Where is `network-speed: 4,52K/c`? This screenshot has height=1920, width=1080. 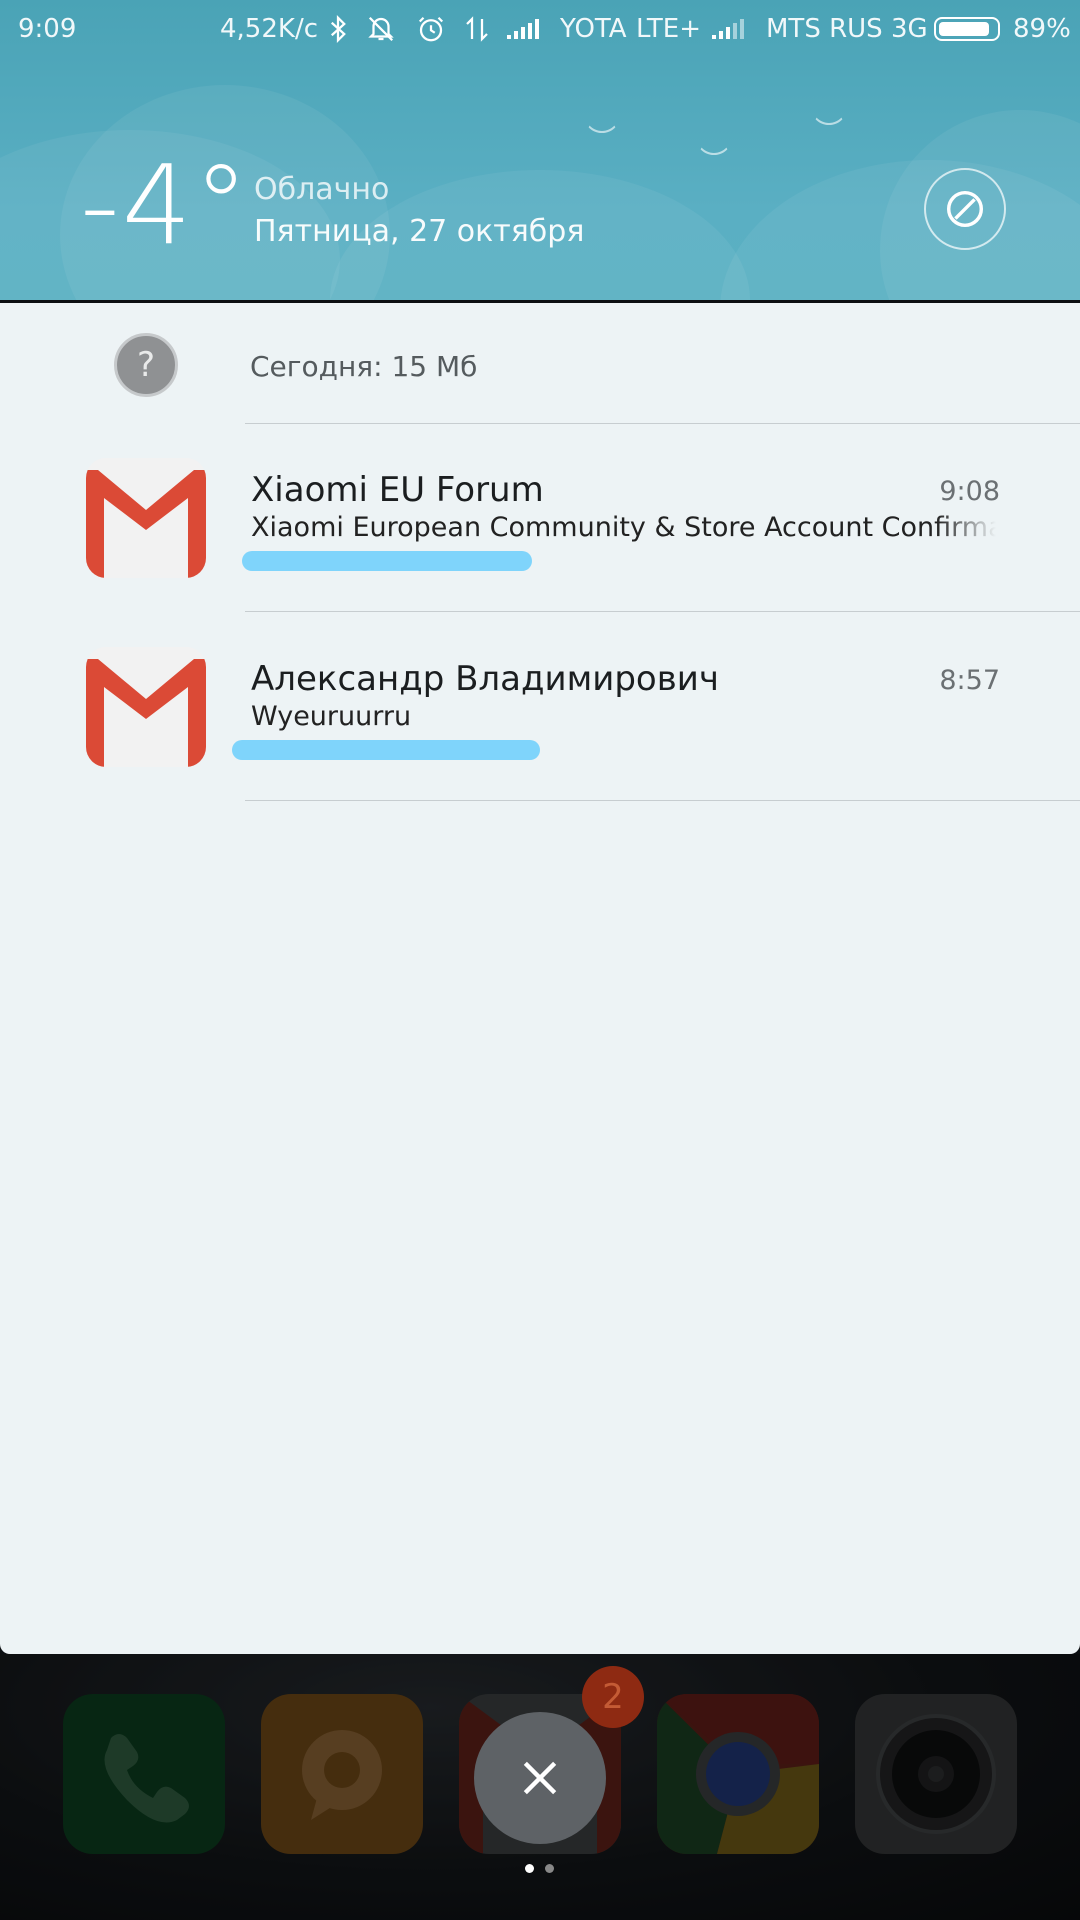
network-speed: 4,52K/c is located at coordinates (269, 29).